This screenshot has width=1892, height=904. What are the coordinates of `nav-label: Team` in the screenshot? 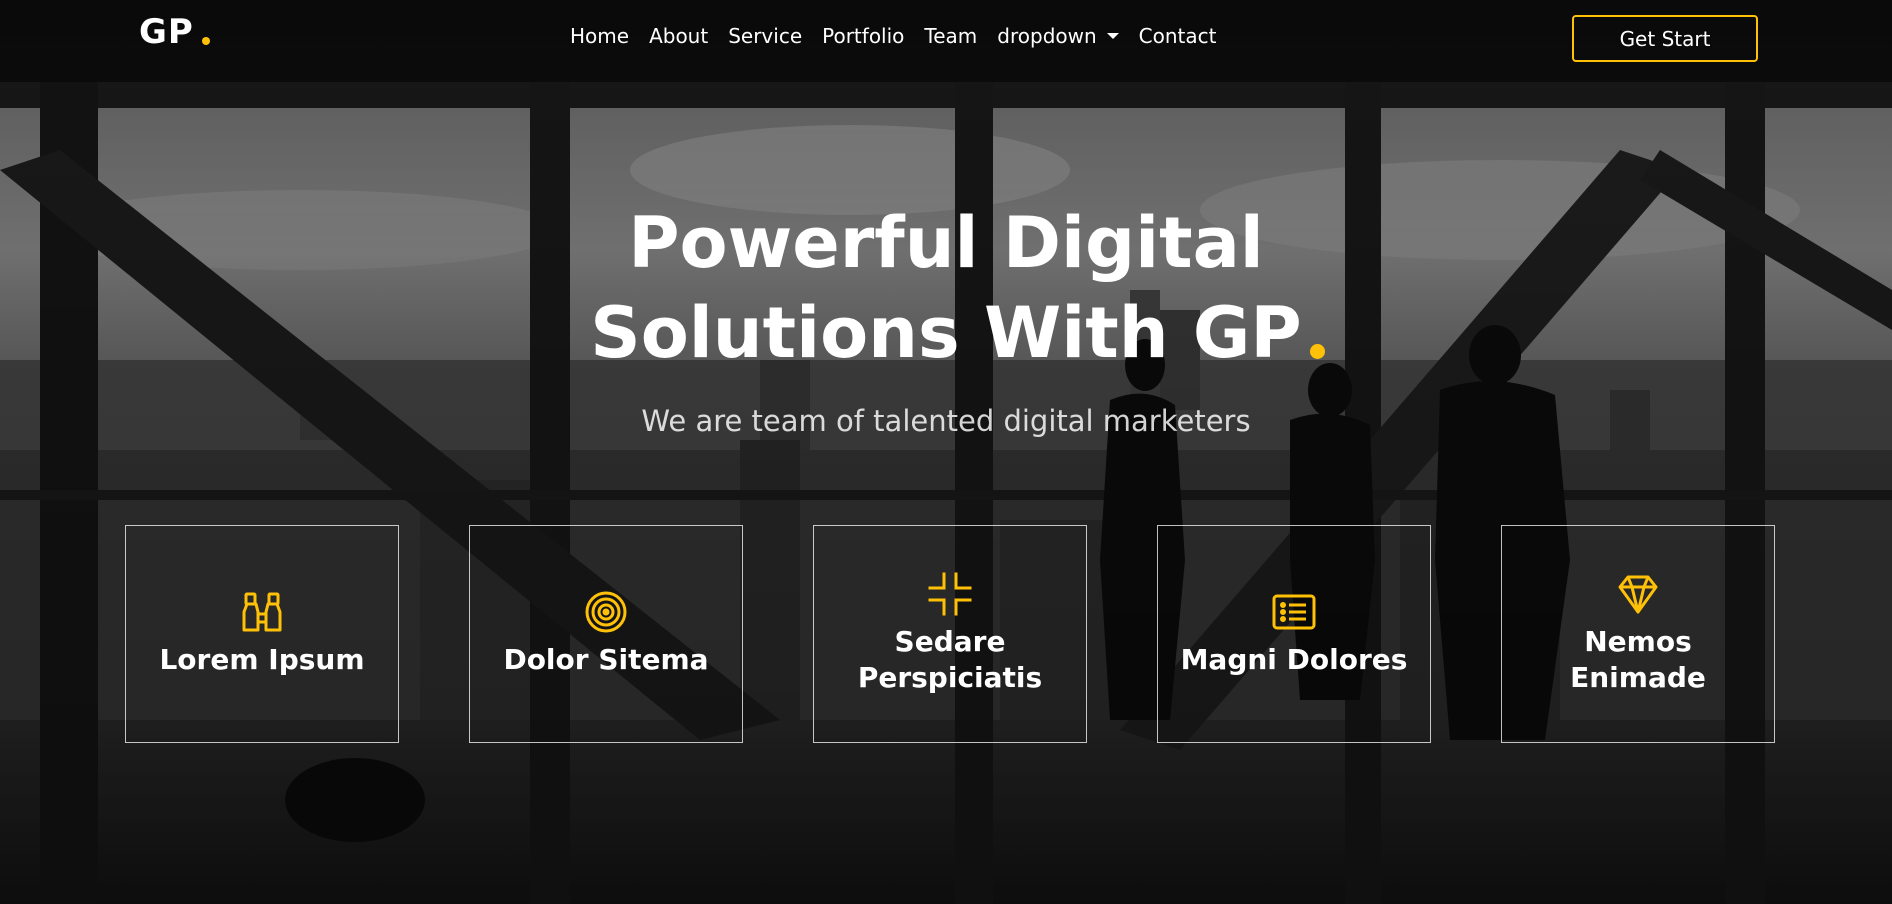 It's located at (951, 36).